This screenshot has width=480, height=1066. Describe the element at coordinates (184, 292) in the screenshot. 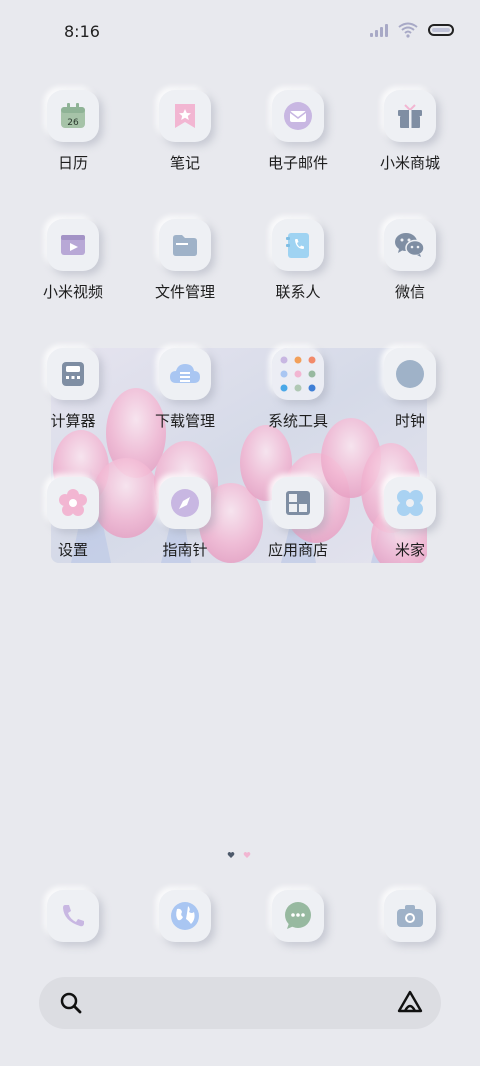

I see `app-label: 文件管理` at that location.